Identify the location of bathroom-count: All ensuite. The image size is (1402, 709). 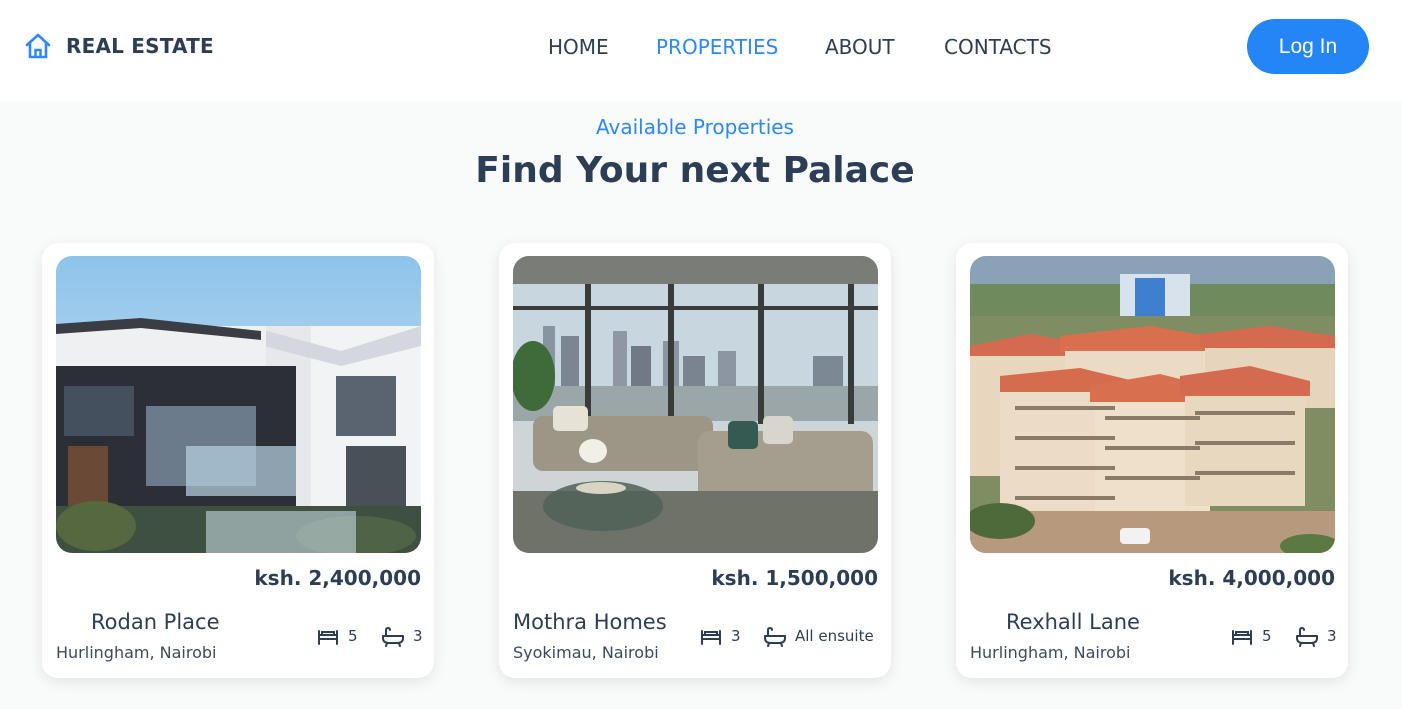
(818, 636).